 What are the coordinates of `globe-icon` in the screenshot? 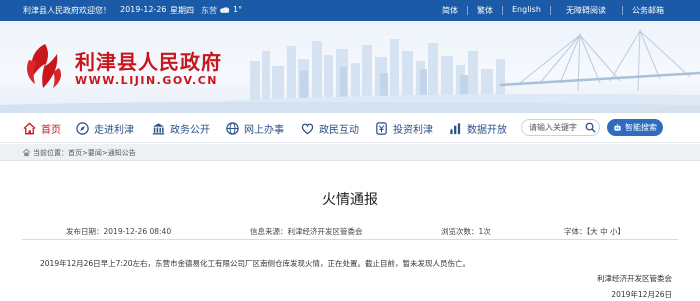 It's located at (232, 128).